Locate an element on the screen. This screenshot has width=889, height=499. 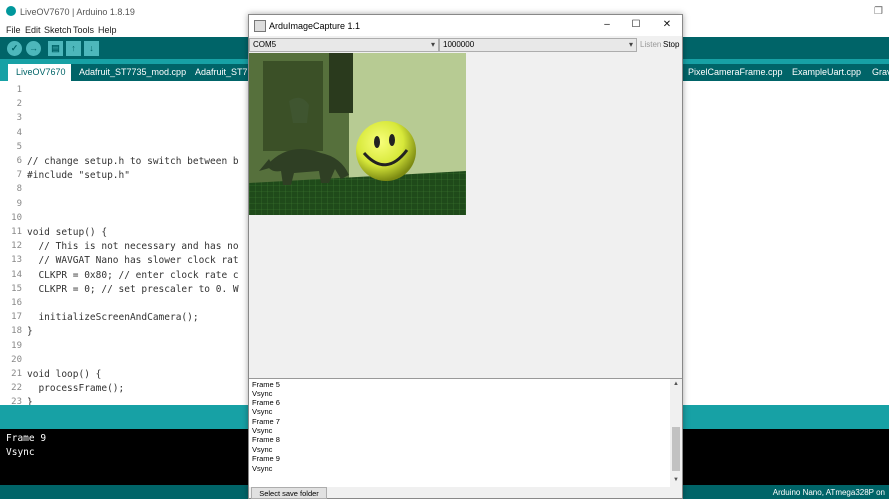
code-line: // This is not necessary and has no is located at coordinates (133, 247).